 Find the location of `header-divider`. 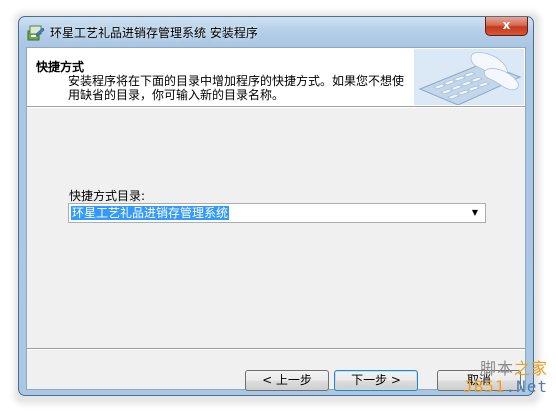

header-divider is located at coordinates (276, 107).